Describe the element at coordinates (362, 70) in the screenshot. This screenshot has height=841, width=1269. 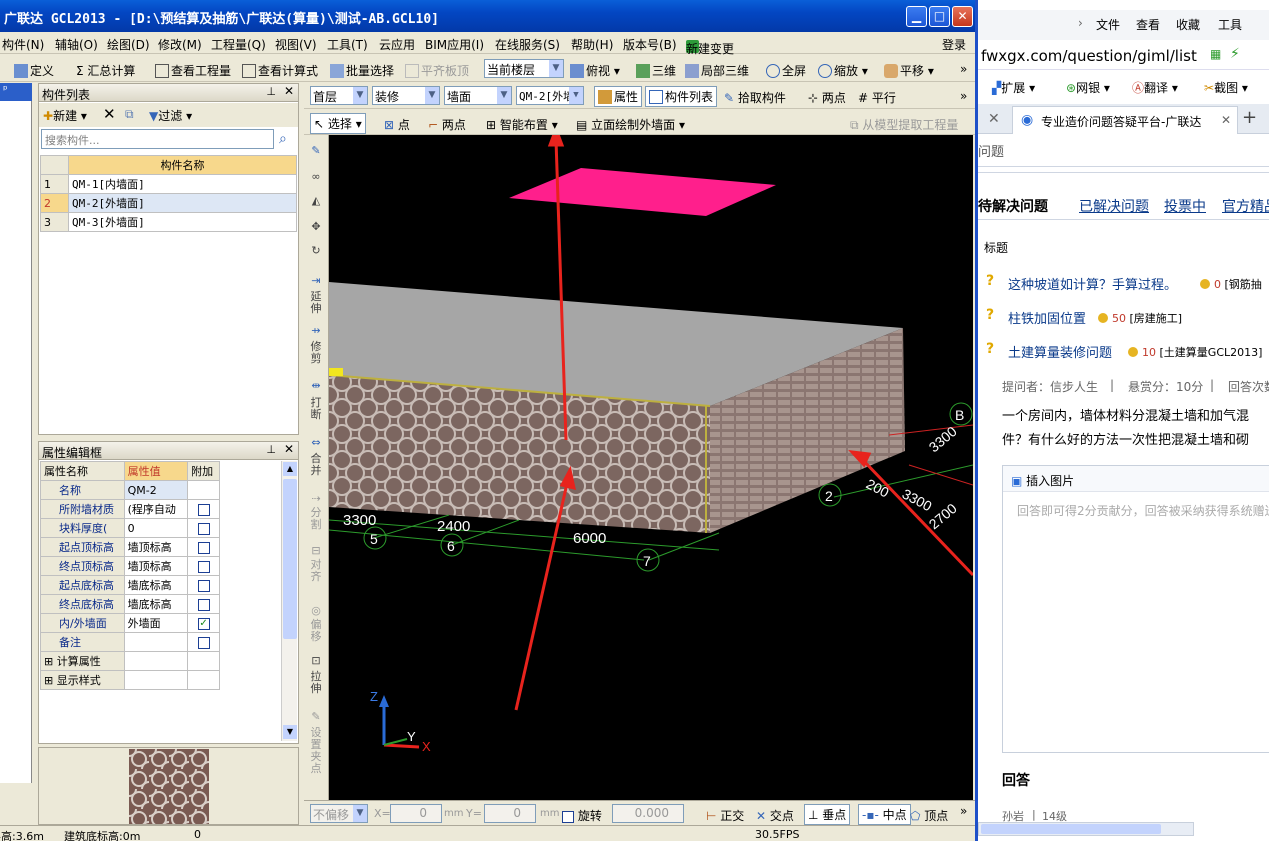
I see `batch-select-button: 批量选择` at that location.